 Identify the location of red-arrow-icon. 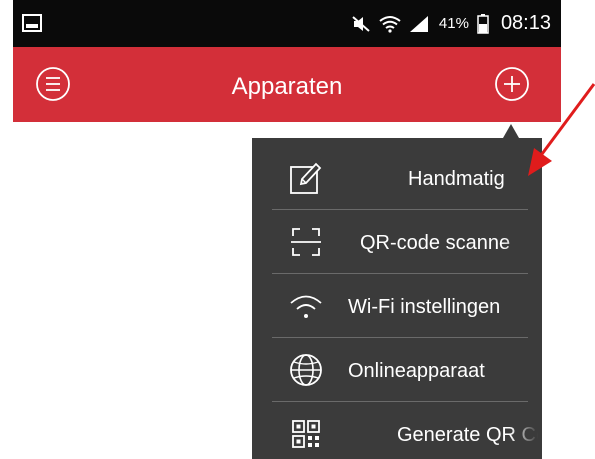
(561, 129).